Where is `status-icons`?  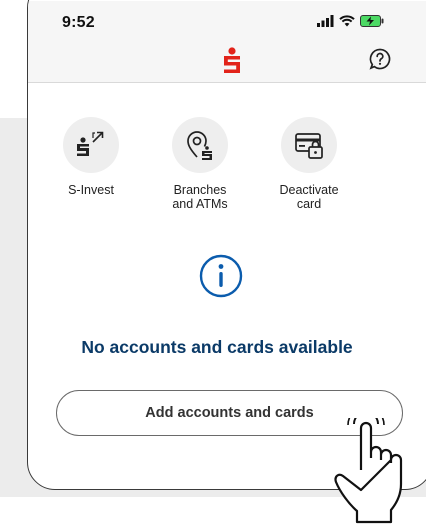 status-icons is located at coordinates (350, 21).